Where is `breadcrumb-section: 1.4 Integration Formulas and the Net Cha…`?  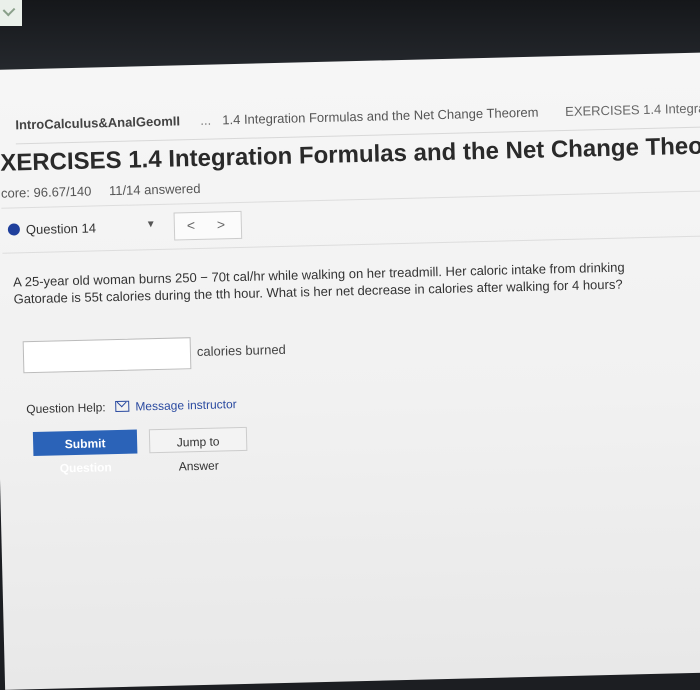
breadcrumb-section: 1.4 Integration Formulas and the Net Cha… is located at coordinates (380, 116).